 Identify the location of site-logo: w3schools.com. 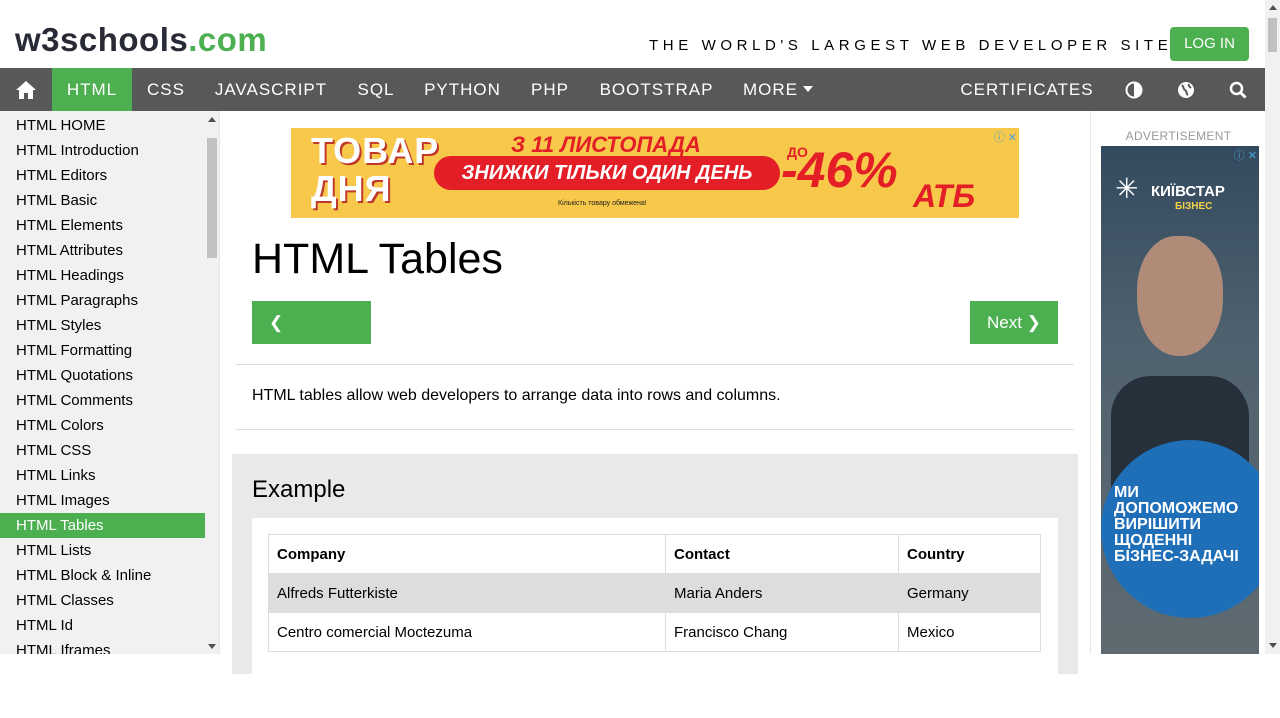
(141, 40).